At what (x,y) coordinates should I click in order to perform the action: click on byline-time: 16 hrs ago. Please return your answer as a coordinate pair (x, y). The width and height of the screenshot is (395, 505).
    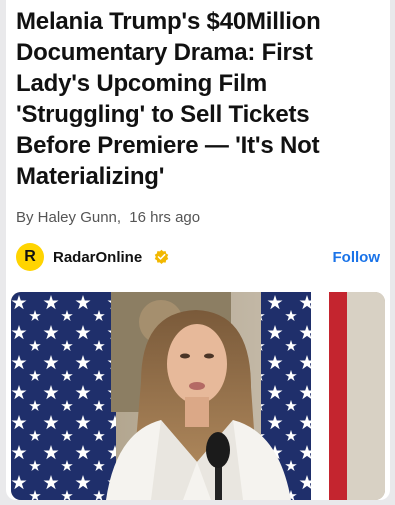
    Looking at the image, I should click on (165, 217).